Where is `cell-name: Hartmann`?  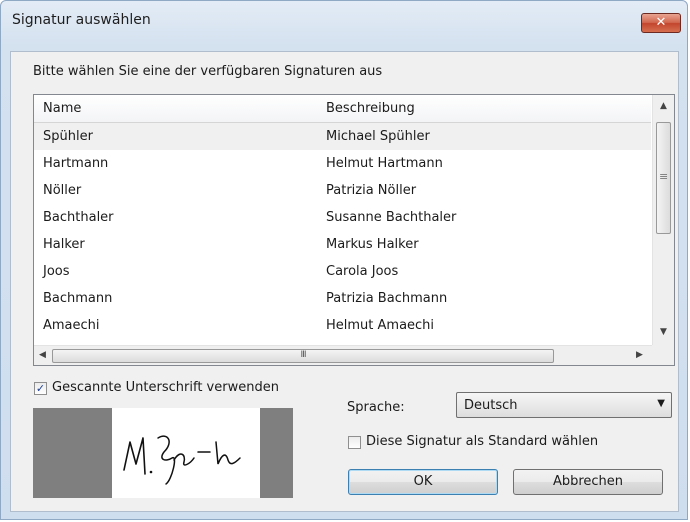 cell-name: Hartmann is located at coordinates (76, 163).